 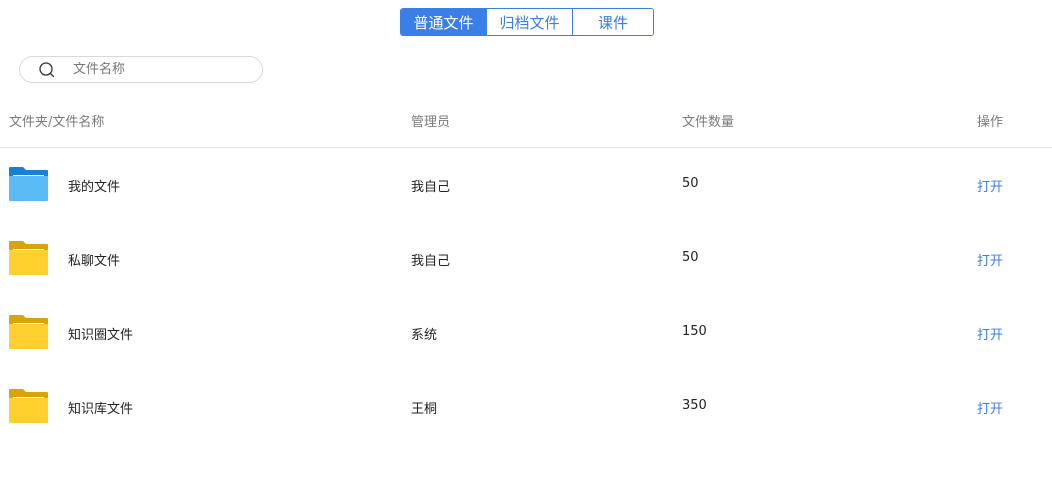 I want to click on file-admin: 系统, so click(x=424, y=335).